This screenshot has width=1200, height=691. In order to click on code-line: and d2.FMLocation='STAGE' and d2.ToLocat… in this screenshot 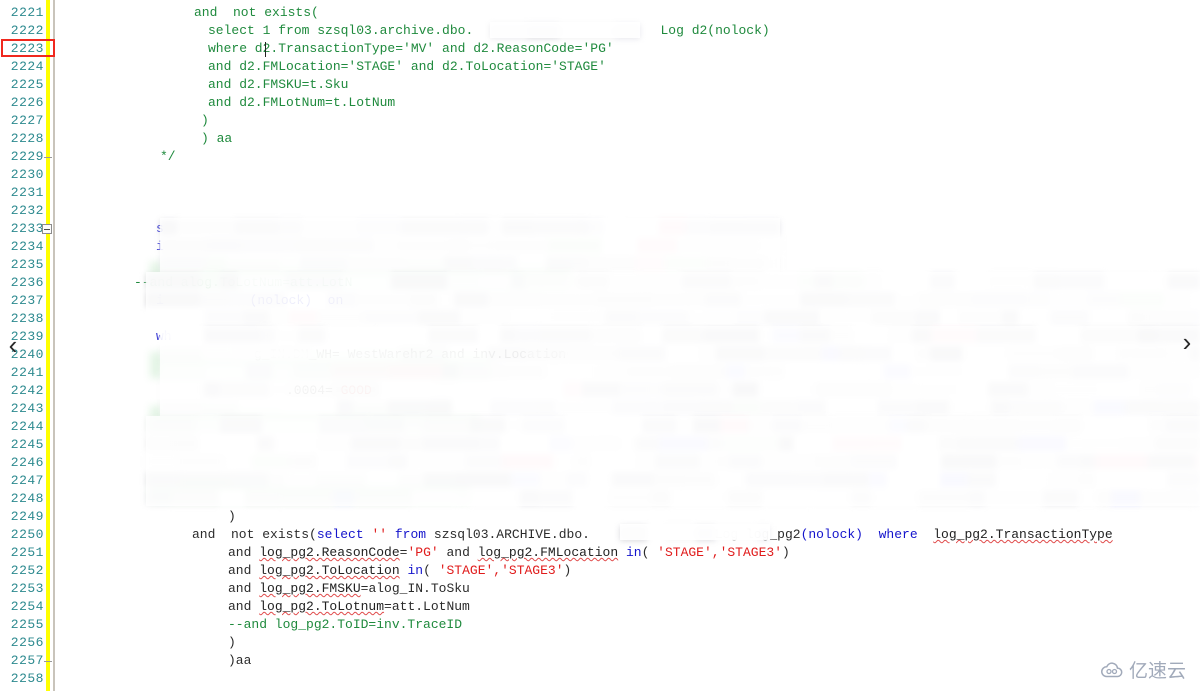, I will do `click(407, 67)`.